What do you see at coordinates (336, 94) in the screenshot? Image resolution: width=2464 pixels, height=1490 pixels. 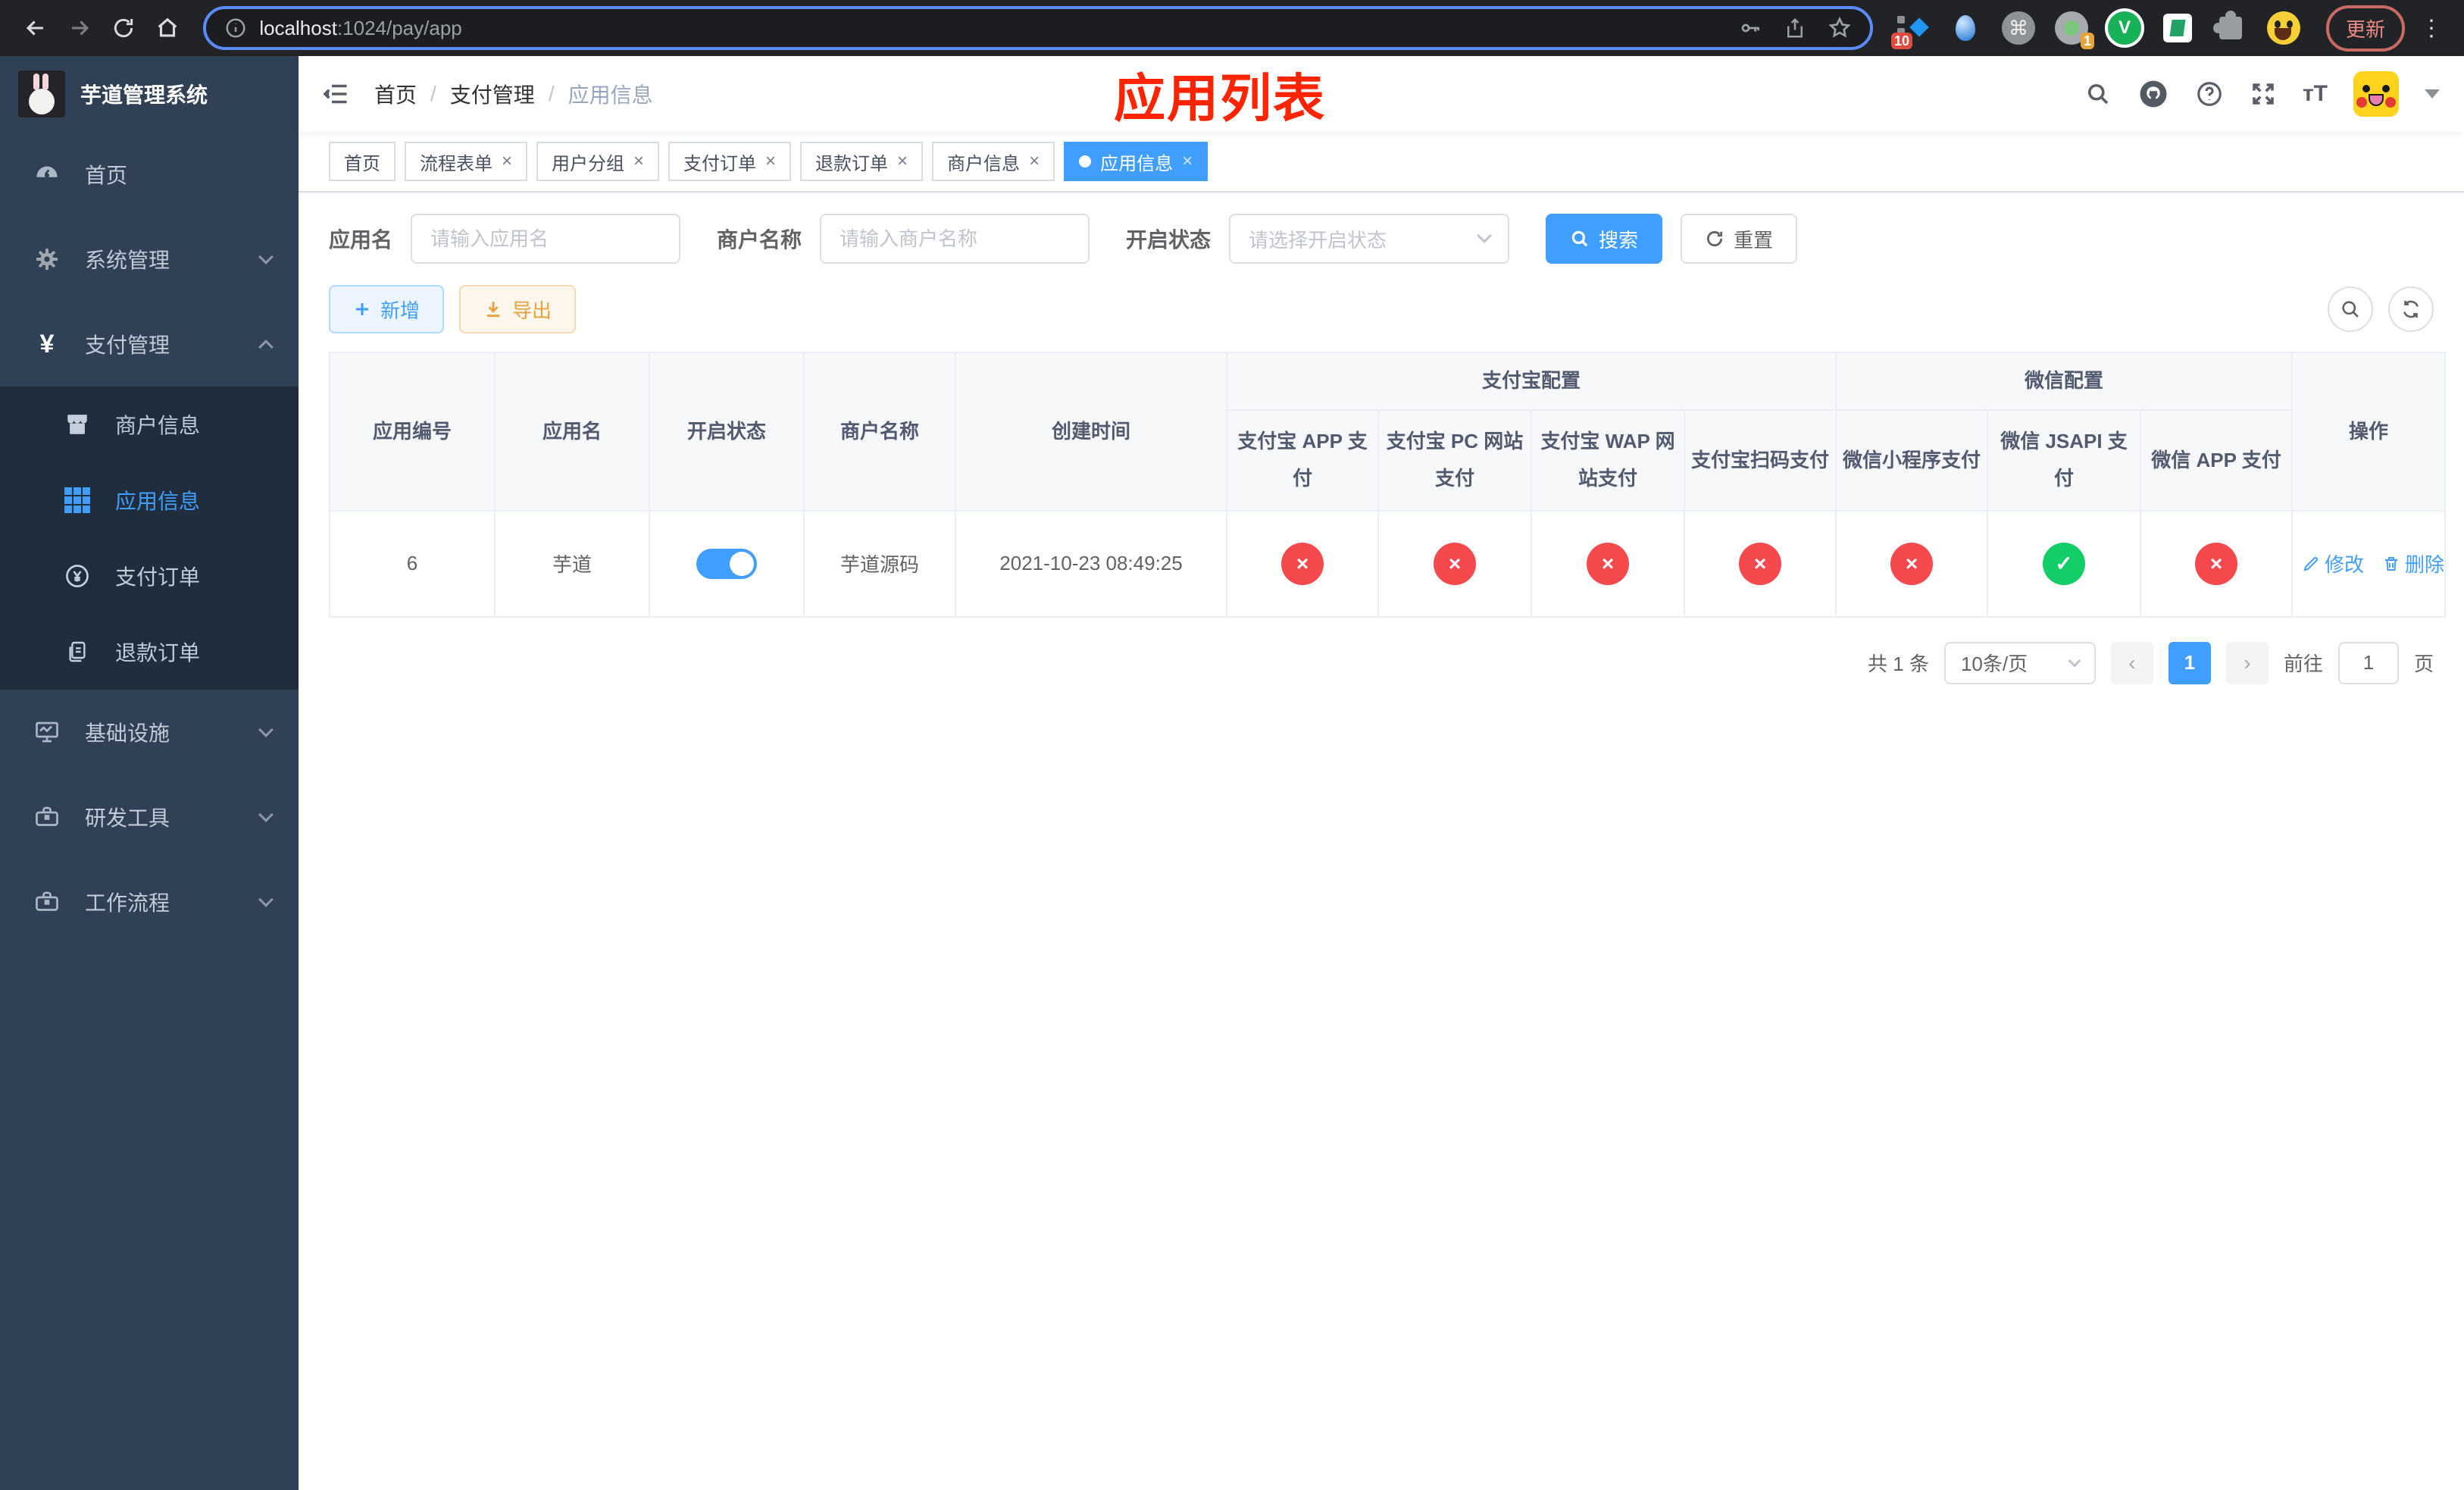 I see `sidebar-collapse-button` at bounding box center [336, 94].